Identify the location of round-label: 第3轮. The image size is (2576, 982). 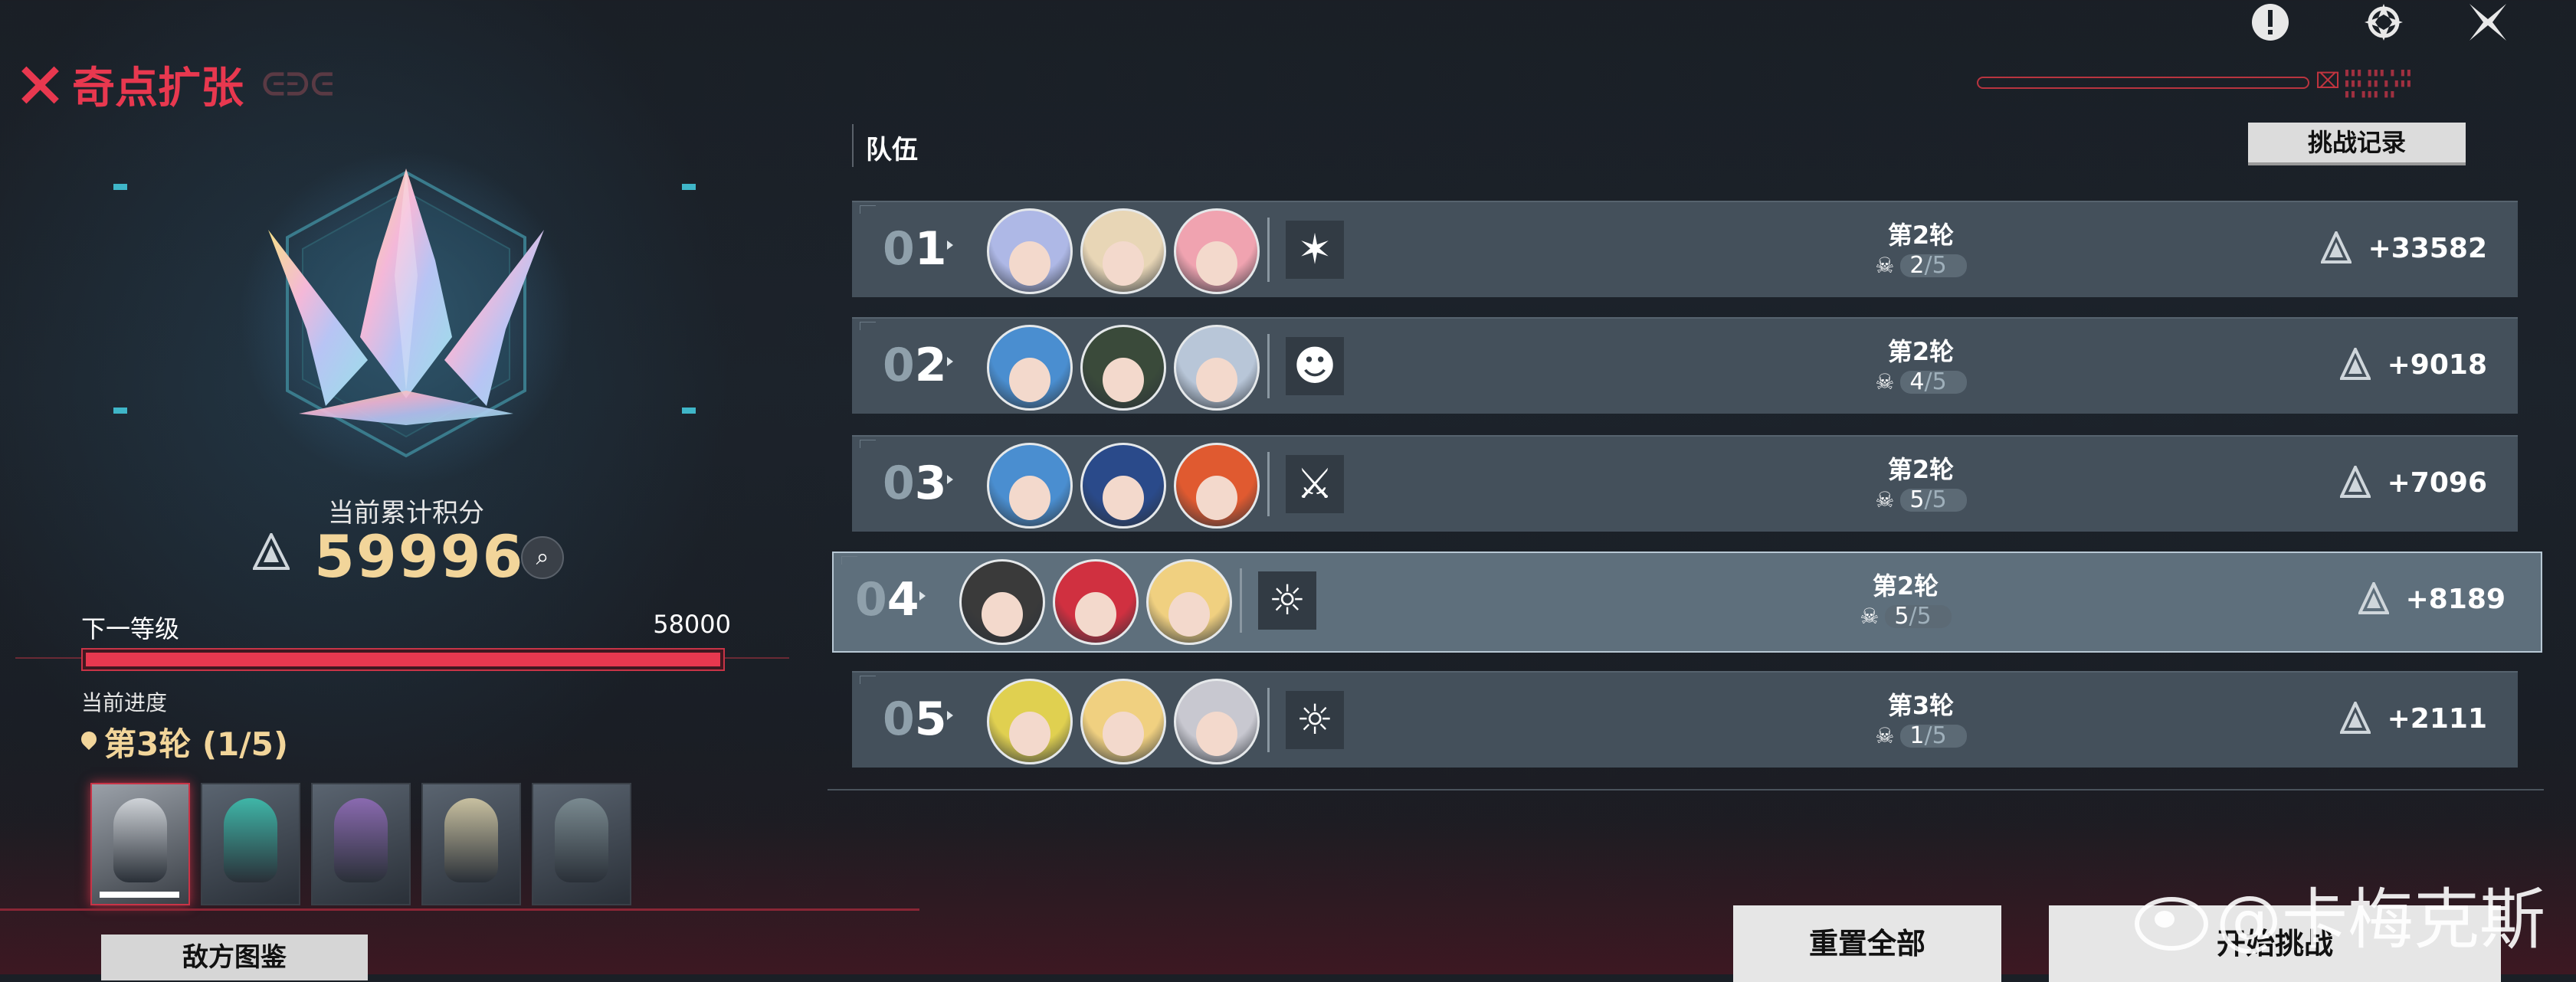
(1921, 705).